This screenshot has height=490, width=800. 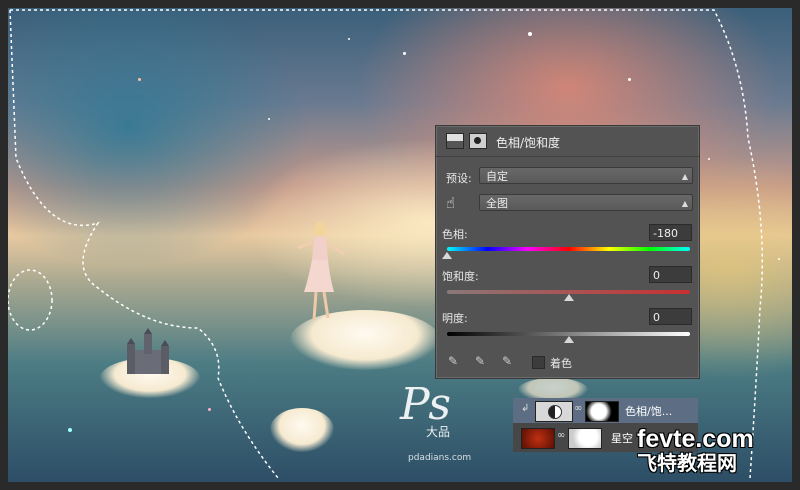 I want to click on eyedropper-icon: ✎, so click(x=453, y=361).